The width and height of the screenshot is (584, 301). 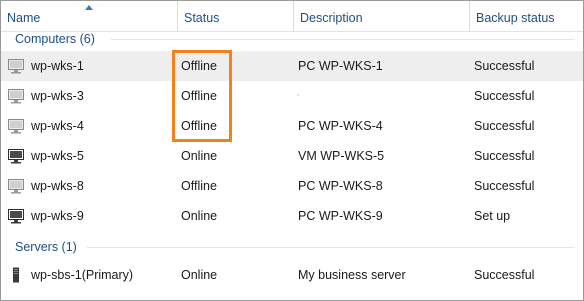 What do you see at coordinates (515, 18) in the screenshot?
I see `column-header-backup-status-label: Backup status` at bounding box center [515, 18].